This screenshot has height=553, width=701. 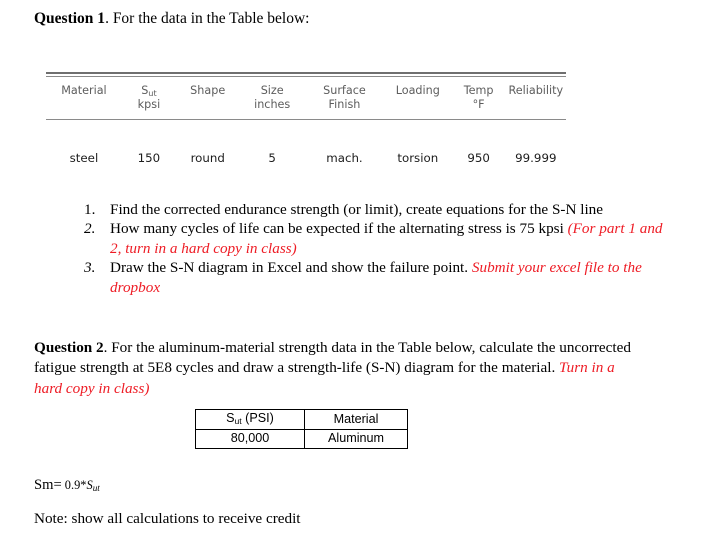 I want to click on table-row: 80,000 Aluminum, so click(x=301, y=439).